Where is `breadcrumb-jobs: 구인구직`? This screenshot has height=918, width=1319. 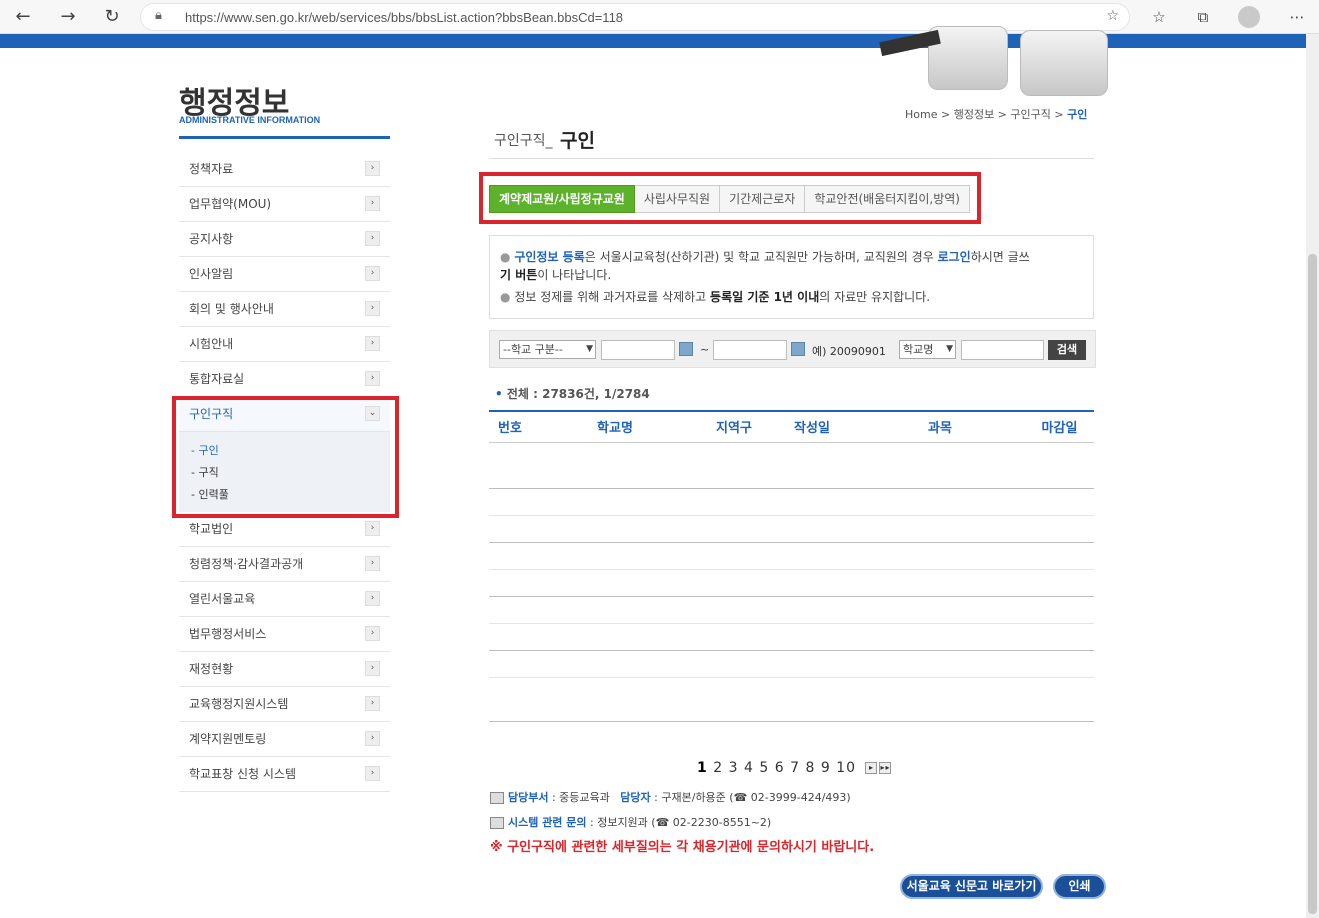 breadcrumb-jobs: 구인구직 is located at coordinates (1030, 114).